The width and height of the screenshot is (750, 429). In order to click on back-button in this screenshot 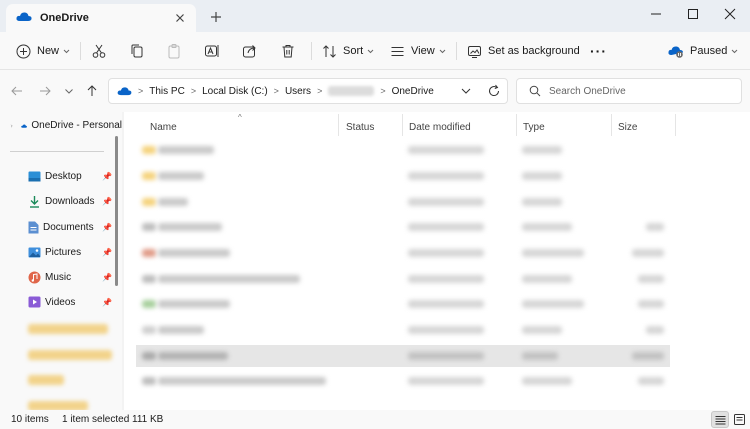, I will do `click(17, 91)`.